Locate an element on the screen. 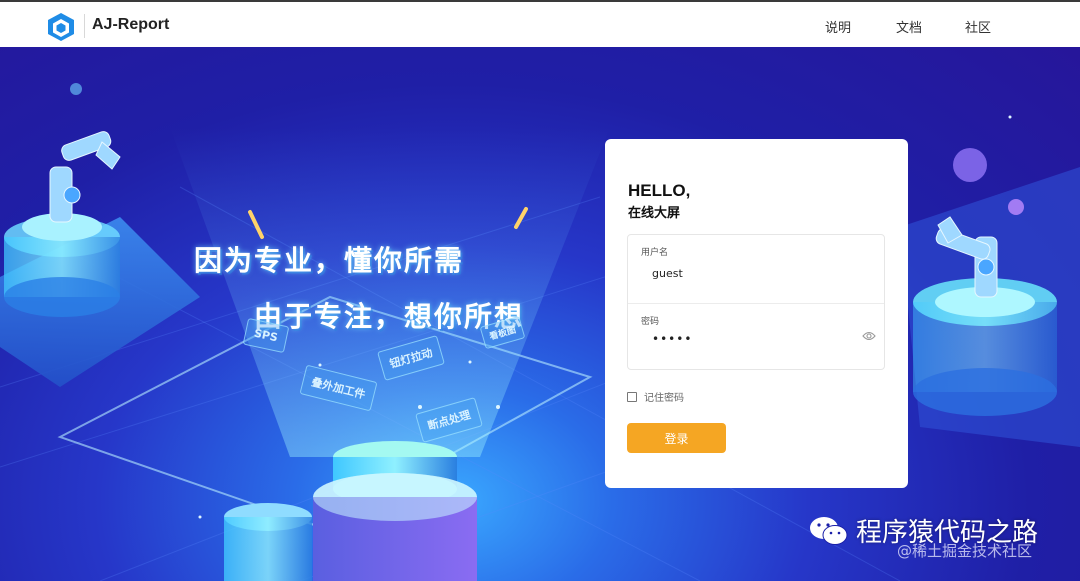 The image size is (1080, 581). username-input is located at coordinates (752, 273).